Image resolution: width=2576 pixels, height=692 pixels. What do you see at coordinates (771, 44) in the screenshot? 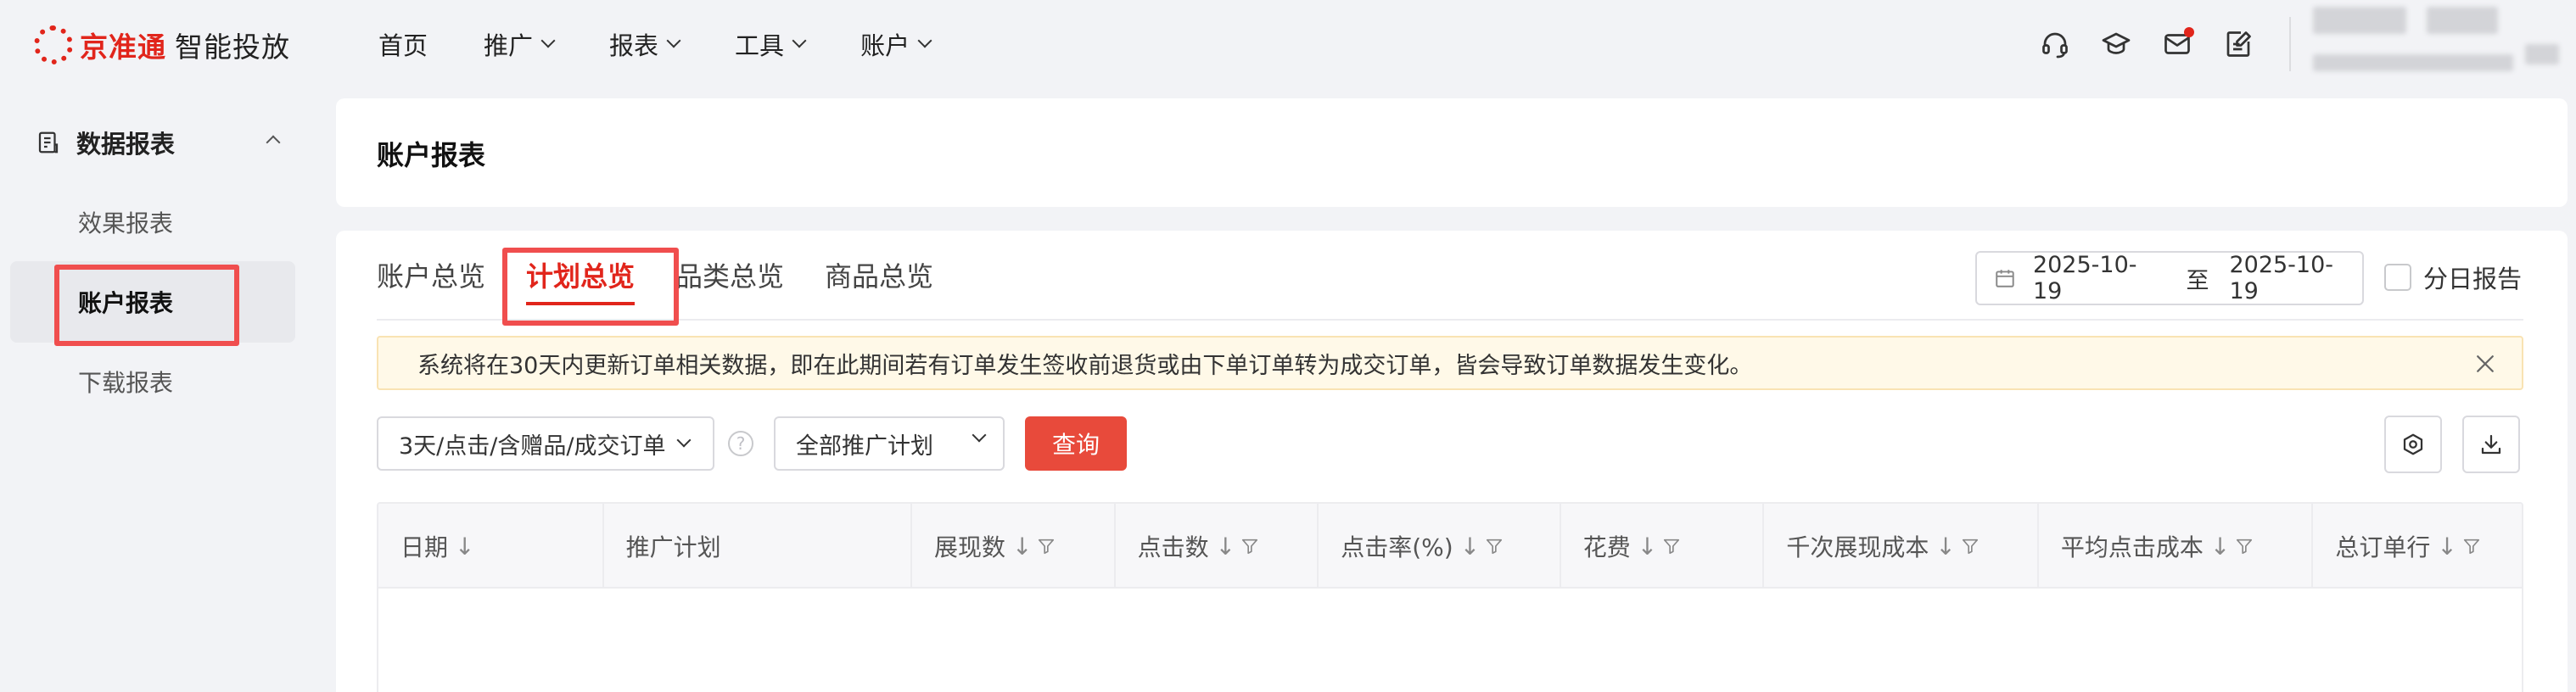
I see `nav-item-tools: 工具` at bounding box center [771, 44].